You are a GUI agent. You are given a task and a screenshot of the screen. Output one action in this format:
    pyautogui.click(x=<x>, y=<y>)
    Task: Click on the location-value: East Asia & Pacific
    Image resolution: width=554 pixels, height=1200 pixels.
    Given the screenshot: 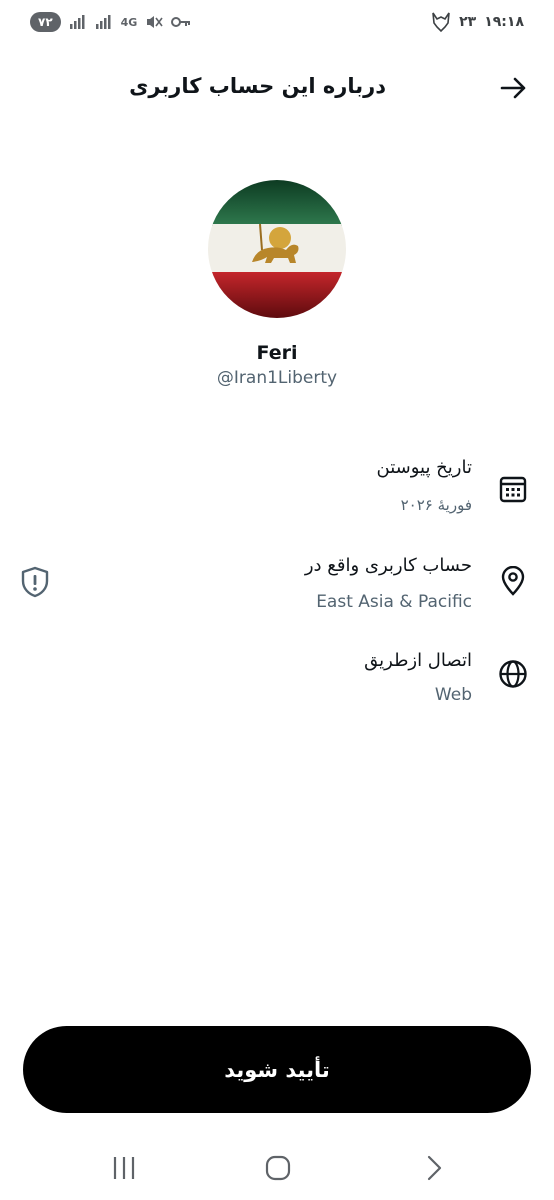 What is the action you would take?
    pyautogui.click(x=394, y=602)
    